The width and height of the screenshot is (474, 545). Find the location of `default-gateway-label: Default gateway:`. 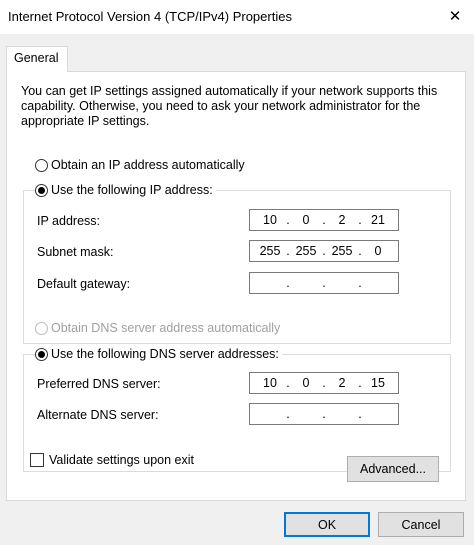

default-gateway-label: Default gateway: is located at coordinates (84, 284).